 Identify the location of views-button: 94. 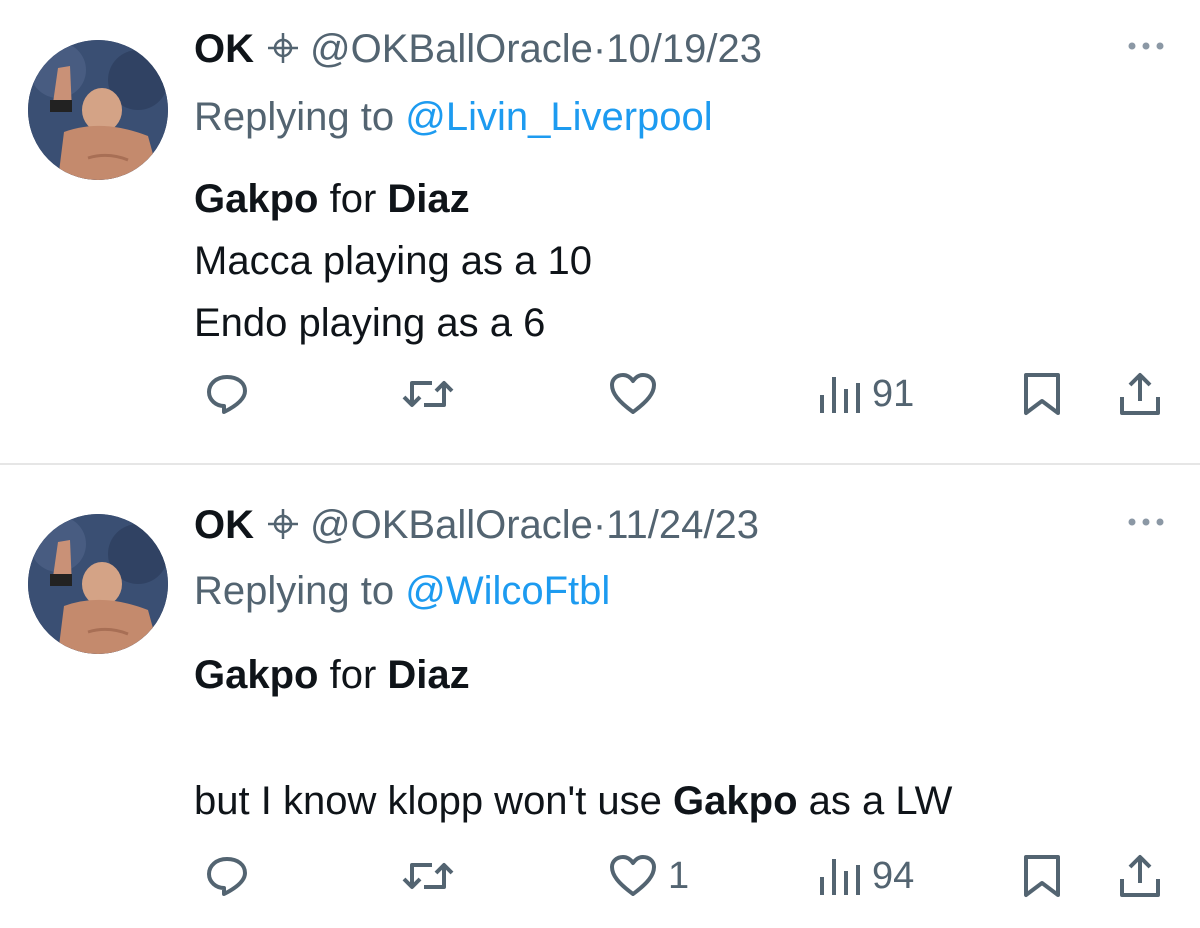
(866, 876).